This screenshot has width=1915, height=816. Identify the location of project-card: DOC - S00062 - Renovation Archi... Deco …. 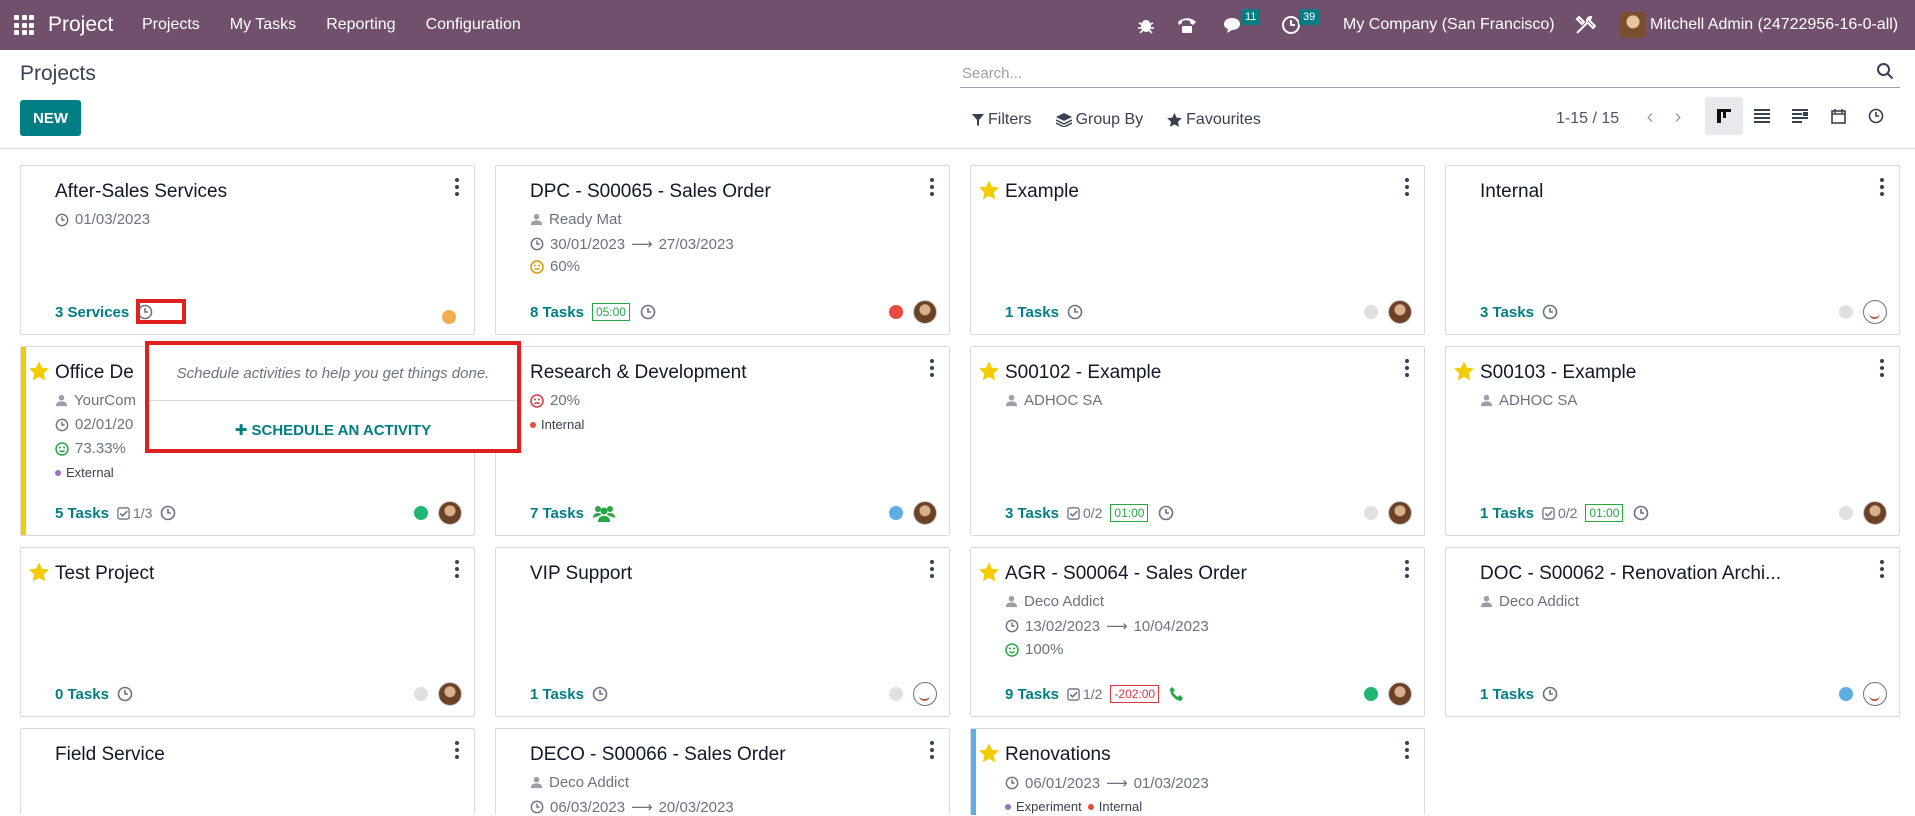
(1672, 632).